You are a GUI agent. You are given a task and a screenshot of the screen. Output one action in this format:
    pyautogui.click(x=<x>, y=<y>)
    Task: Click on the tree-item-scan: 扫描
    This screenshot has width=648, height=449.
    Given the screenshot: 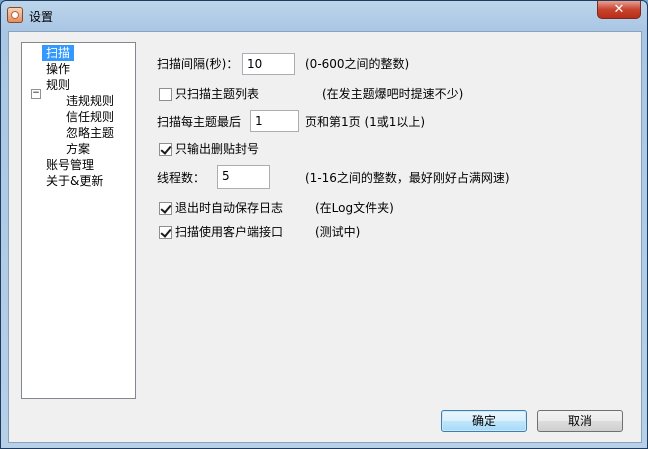 What is the action you would take?
    pyautogui.click(x=58, y=53)
    